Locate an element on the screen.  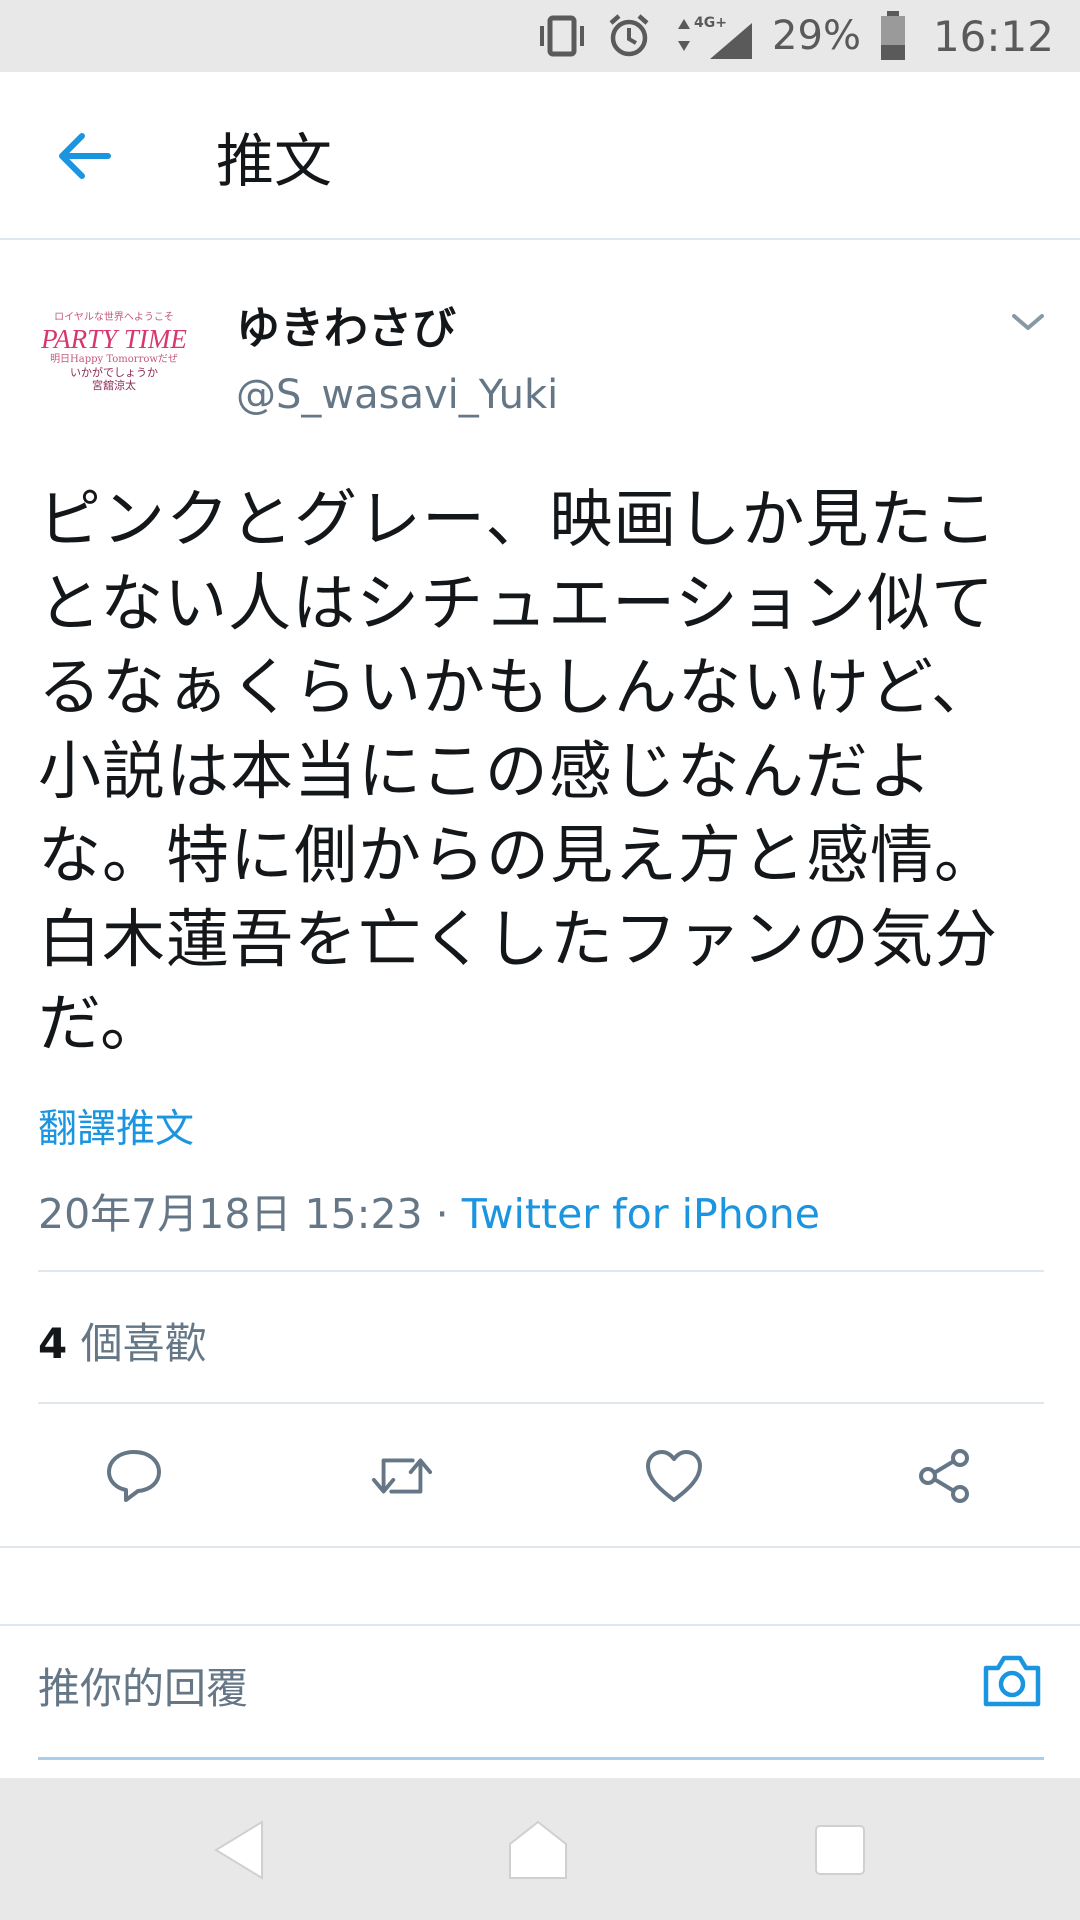
vibrate-icon is located at coordinates (562, 36).